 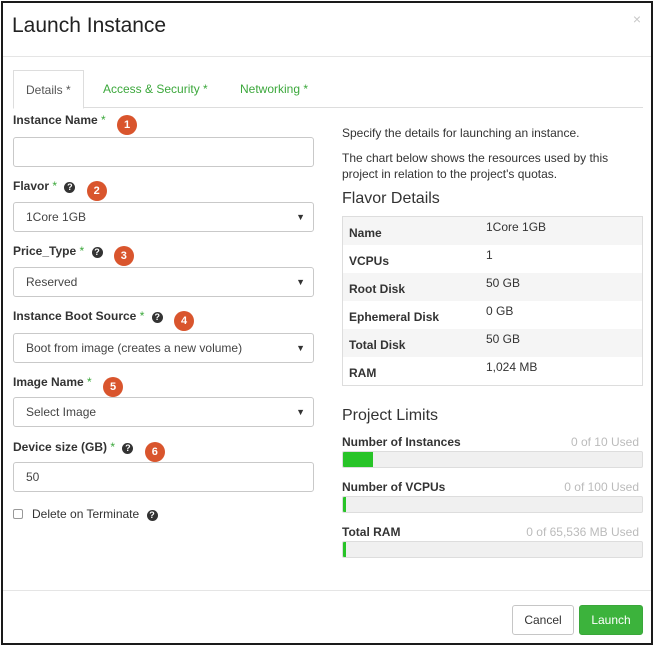 I want to click on limit-label-vcpus: Number of VCPUs, so click(x=394, y=487).